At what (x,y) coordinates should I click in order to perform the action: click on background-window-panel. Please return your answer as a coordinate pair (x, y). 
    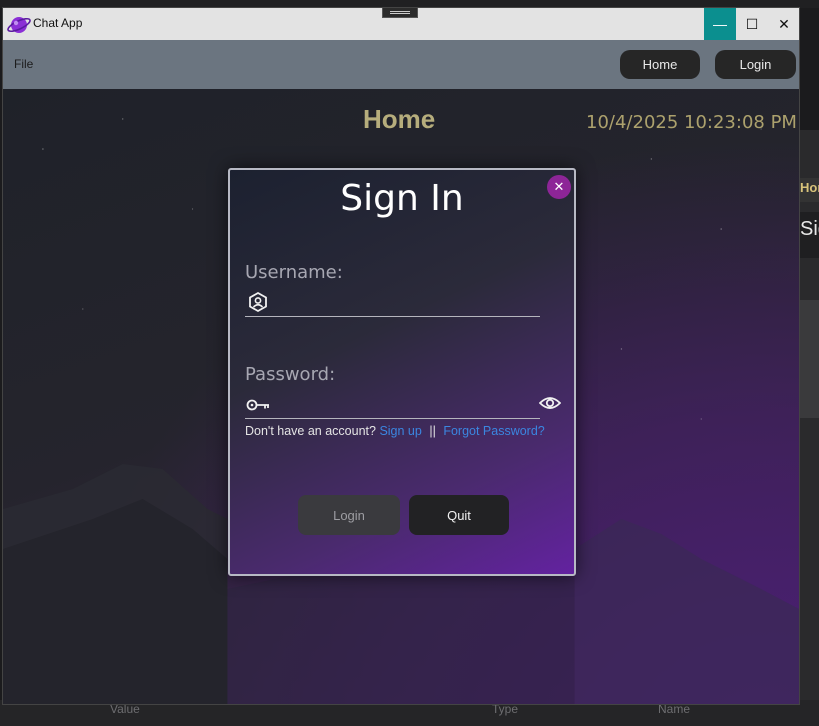
    Looking at the image, I should click on (809, 359).